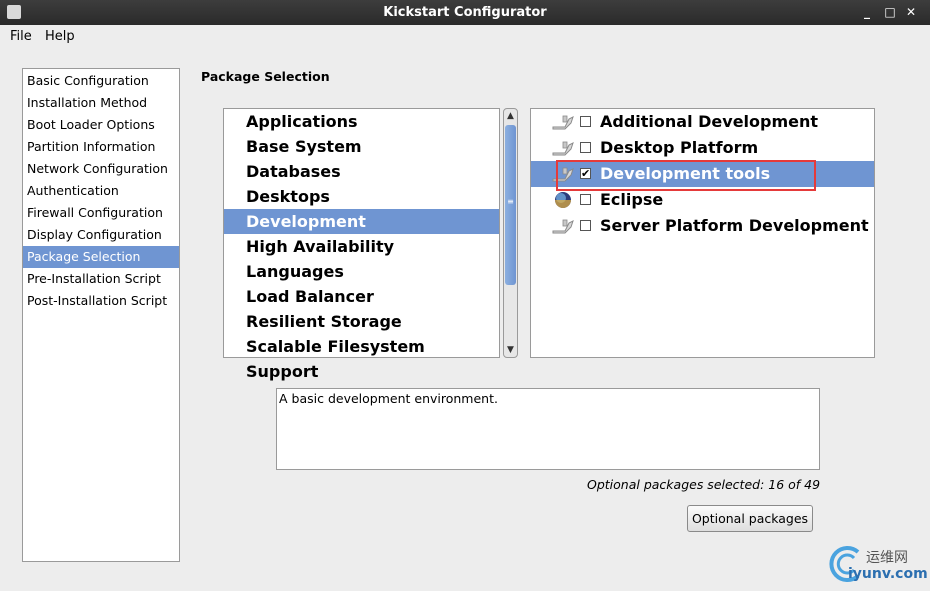 The height and width of the screenshot is (591, 930). Describe the element at coordinates (361, 271) in the screenshot. I see `group-item-languages: Languages` at that location.